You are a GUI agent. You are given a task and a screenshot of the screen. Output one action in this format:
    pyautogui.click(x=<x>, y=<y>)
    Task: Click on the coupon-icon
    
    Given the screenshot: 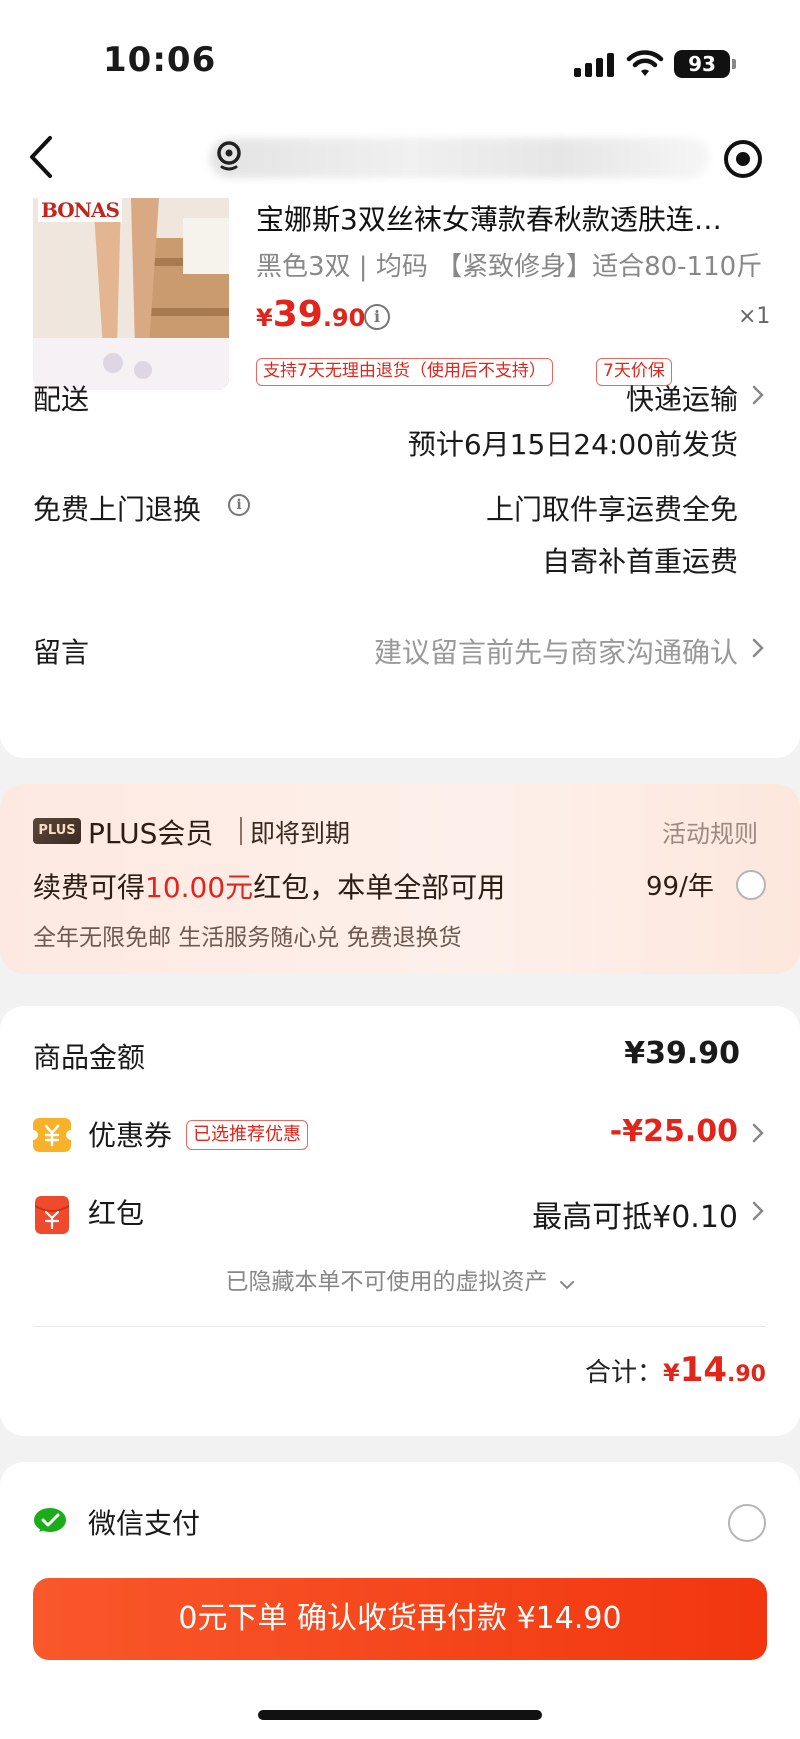 What is the action you would take?
    pyautogui.click(x=52, y=1135)
    